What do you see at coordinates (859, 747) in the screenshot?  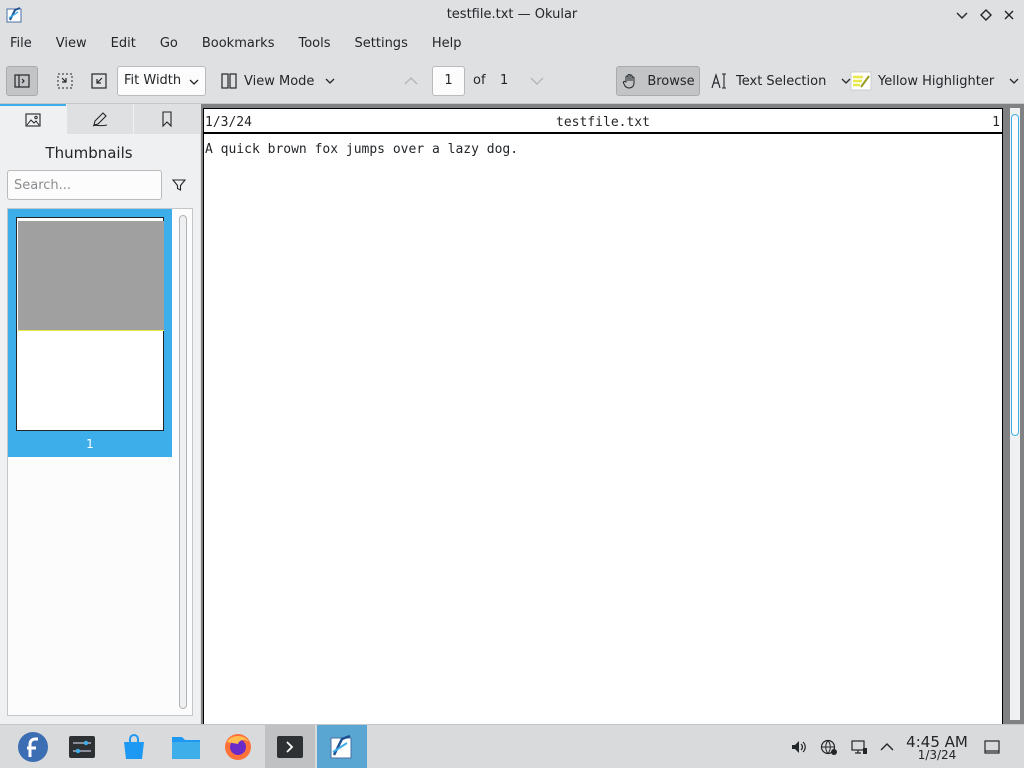 I see `wired-network-icon` at bounding box center [859, 747].